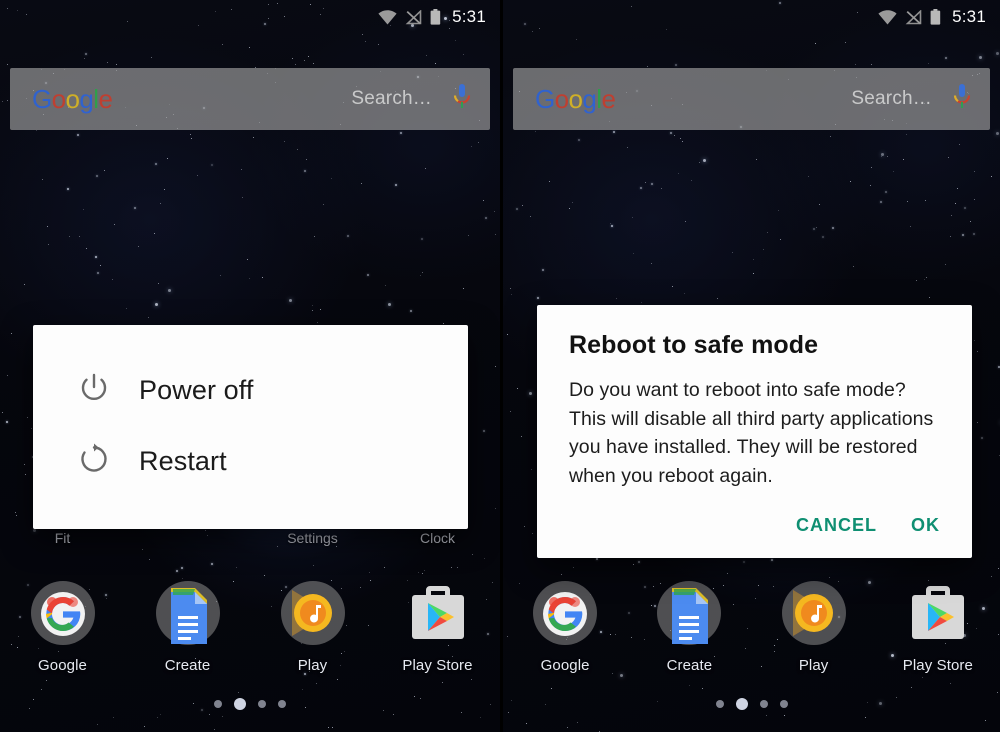  Describe the element at coordinates (836, 525) in the screenshot. I see `cancel-button: CANCEL` at that location.